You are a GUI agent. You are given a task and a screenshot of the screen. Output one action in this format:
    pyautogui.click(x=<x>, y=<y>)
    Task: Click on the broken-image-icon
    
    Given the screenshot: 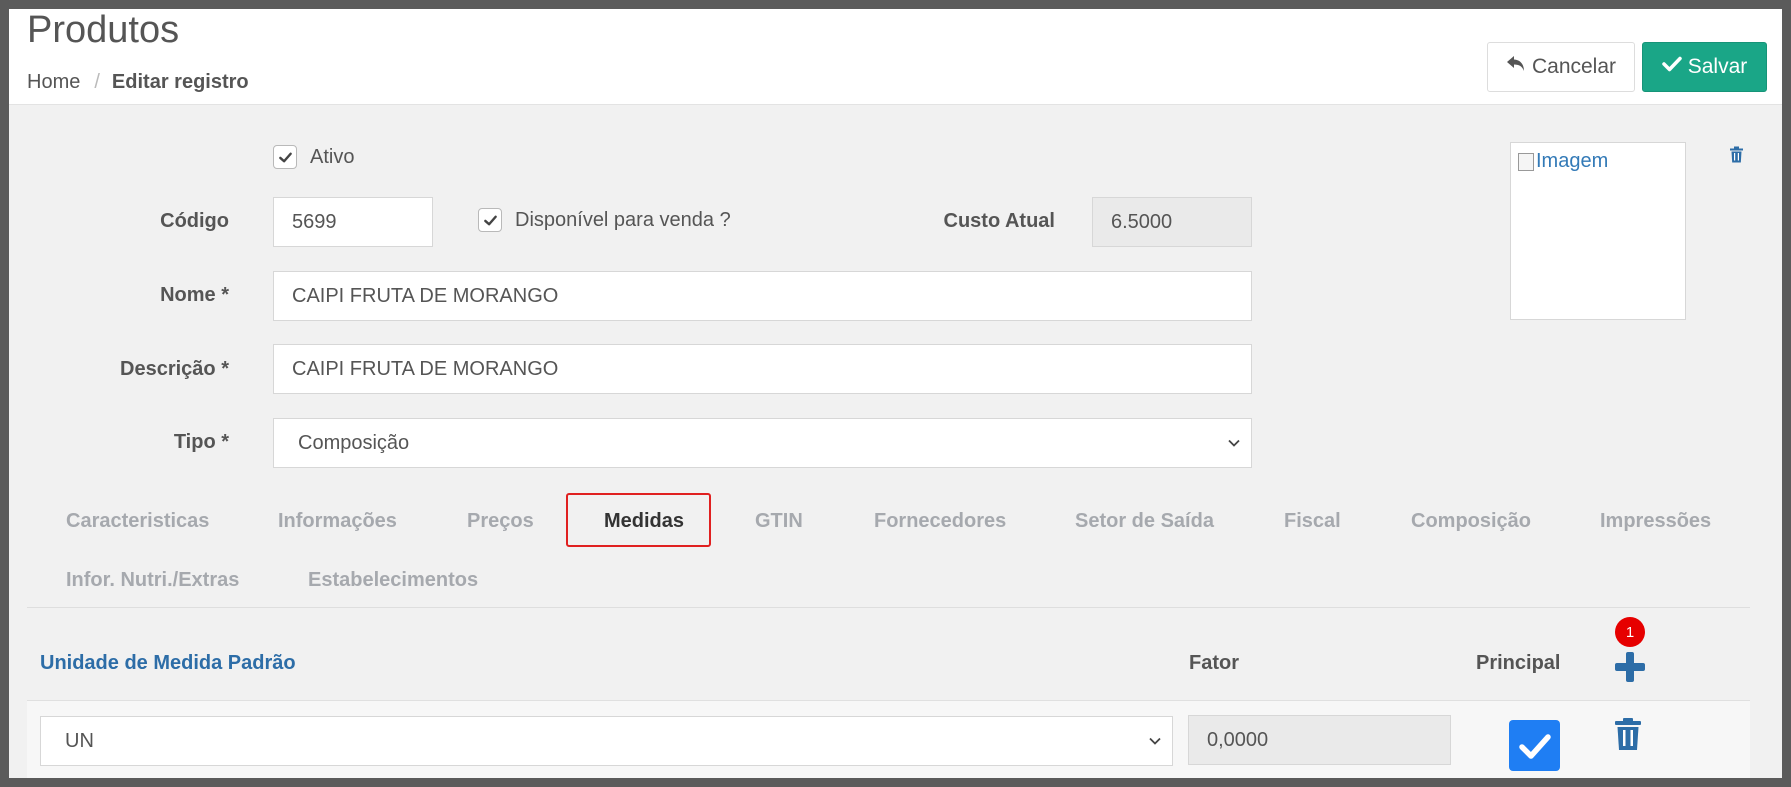 What is the action you would take?
    pyautogui.click(x=1526, y=161)
    